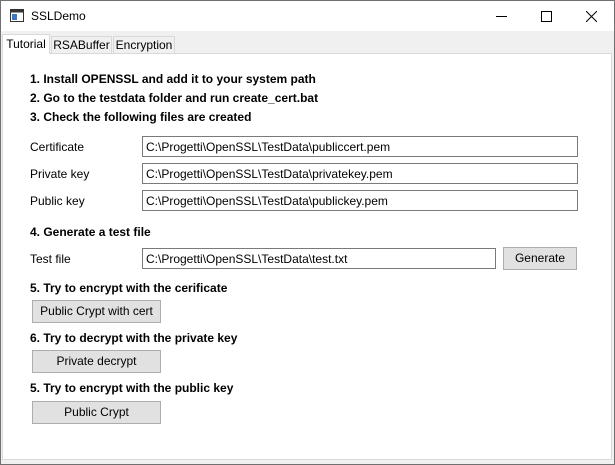  Describe the element at coordinates (90, 232) in the screenshot. I see `step-4-heading: 4. Generate a test file` at that location.